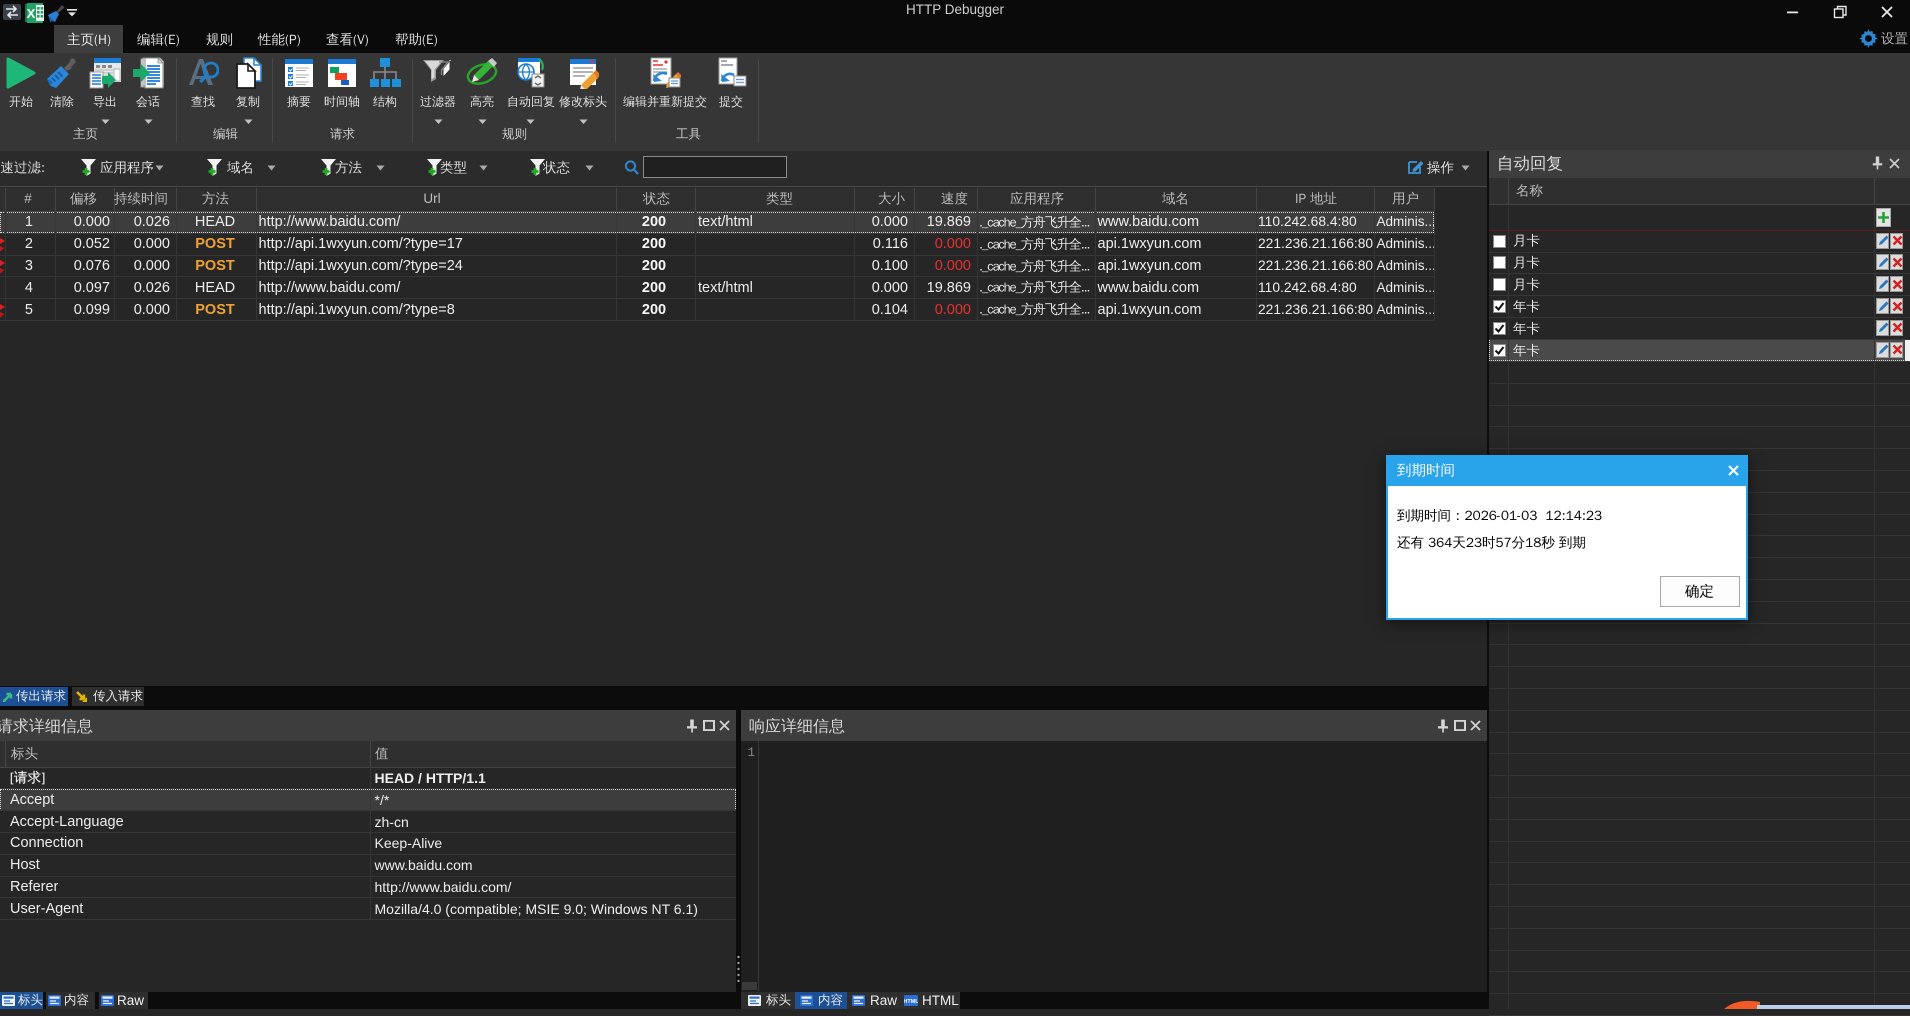 This screenshot has height=1016, width=1910. What do you see at coordinates (911, 1002) in the screenshot?
I see `svg-text: HTML` at bounding box center [911, 1002].